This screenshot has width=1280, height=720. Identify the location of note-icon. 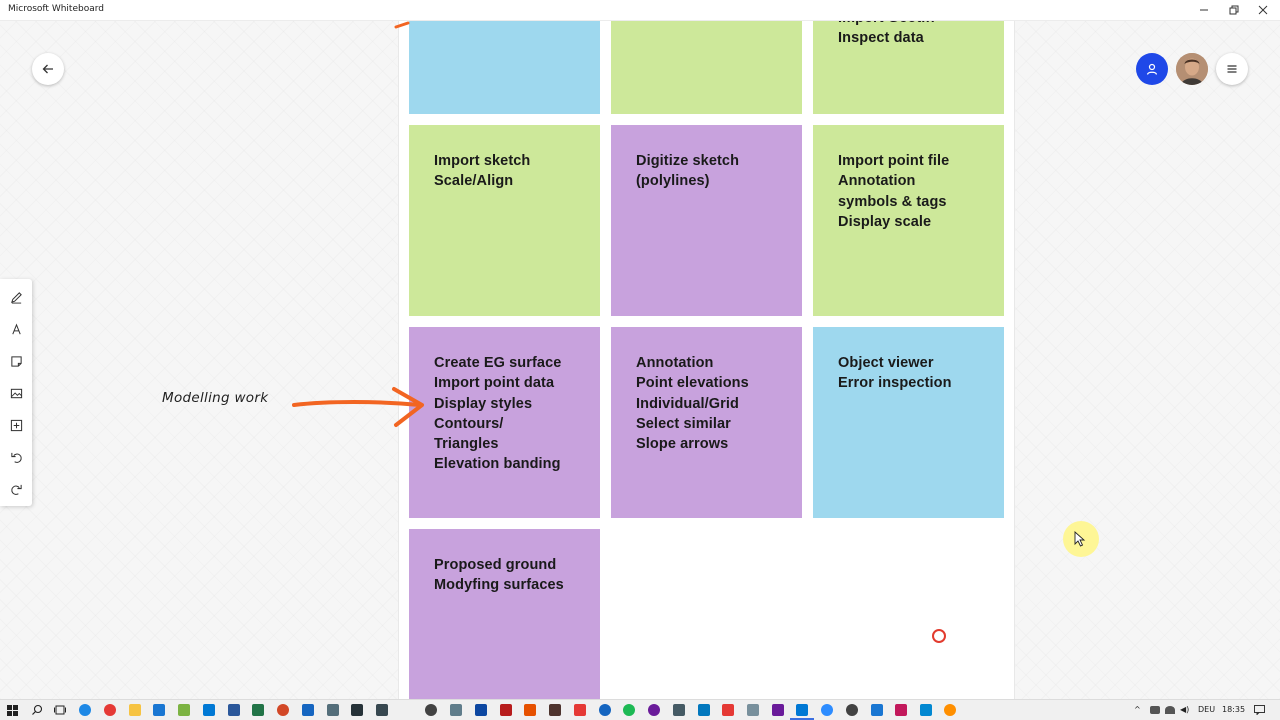
(16, 361).